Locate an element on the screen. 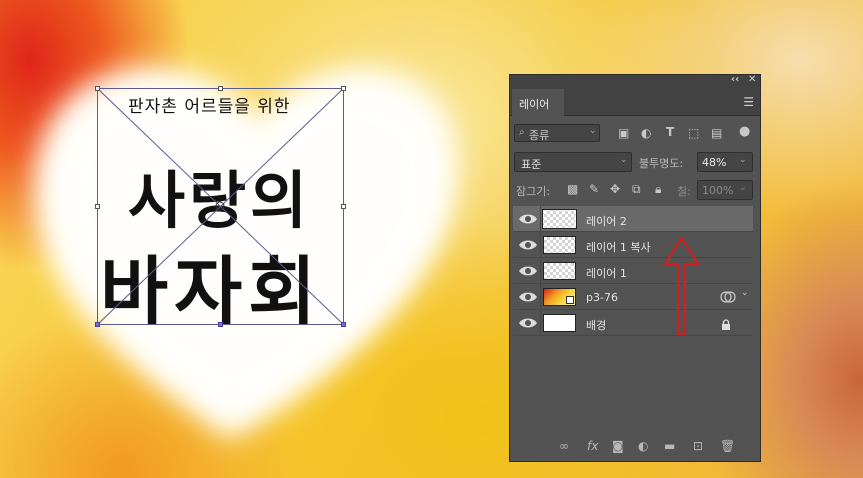 The height and width of the screenshot is (478, 863). annotation-arrow is located at coordinates (681, 286).